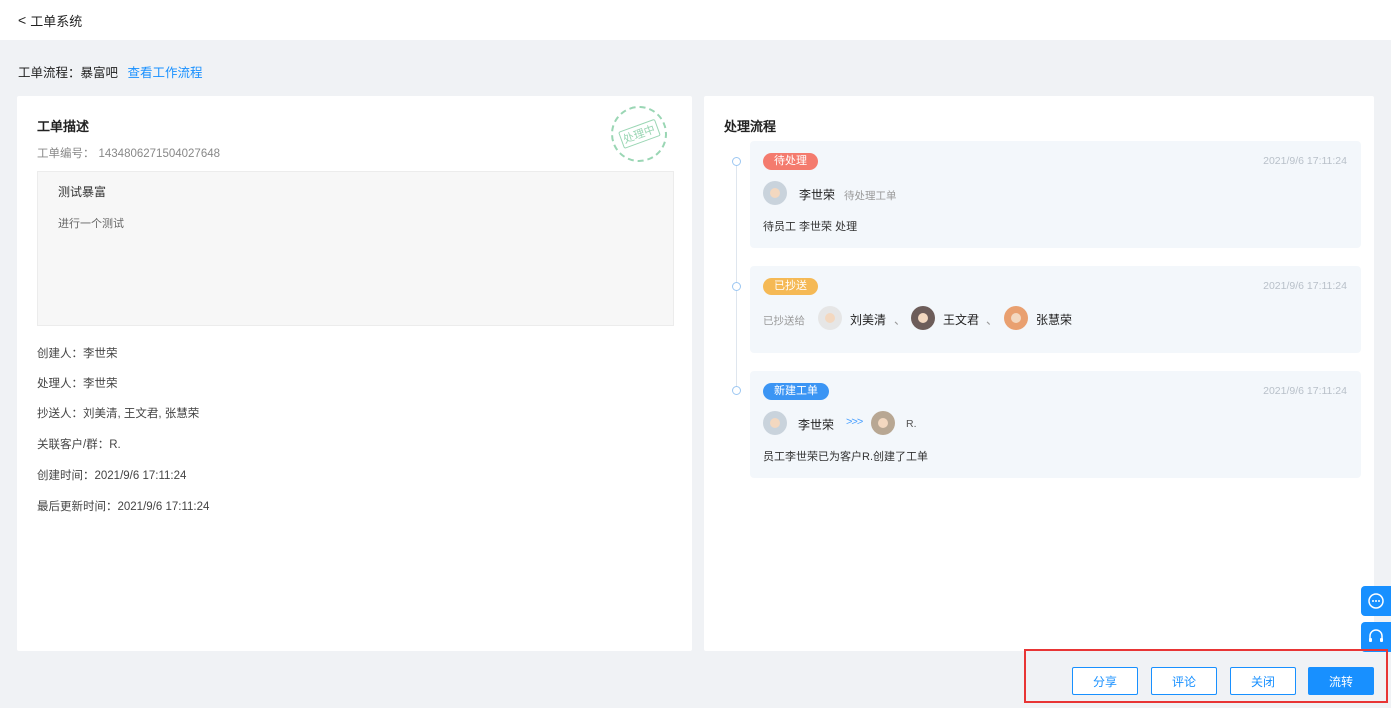  What do you see at coordinates (1376, 637) in the screenshot?
I see `headset-icon` at bounding box center [1376, 637].